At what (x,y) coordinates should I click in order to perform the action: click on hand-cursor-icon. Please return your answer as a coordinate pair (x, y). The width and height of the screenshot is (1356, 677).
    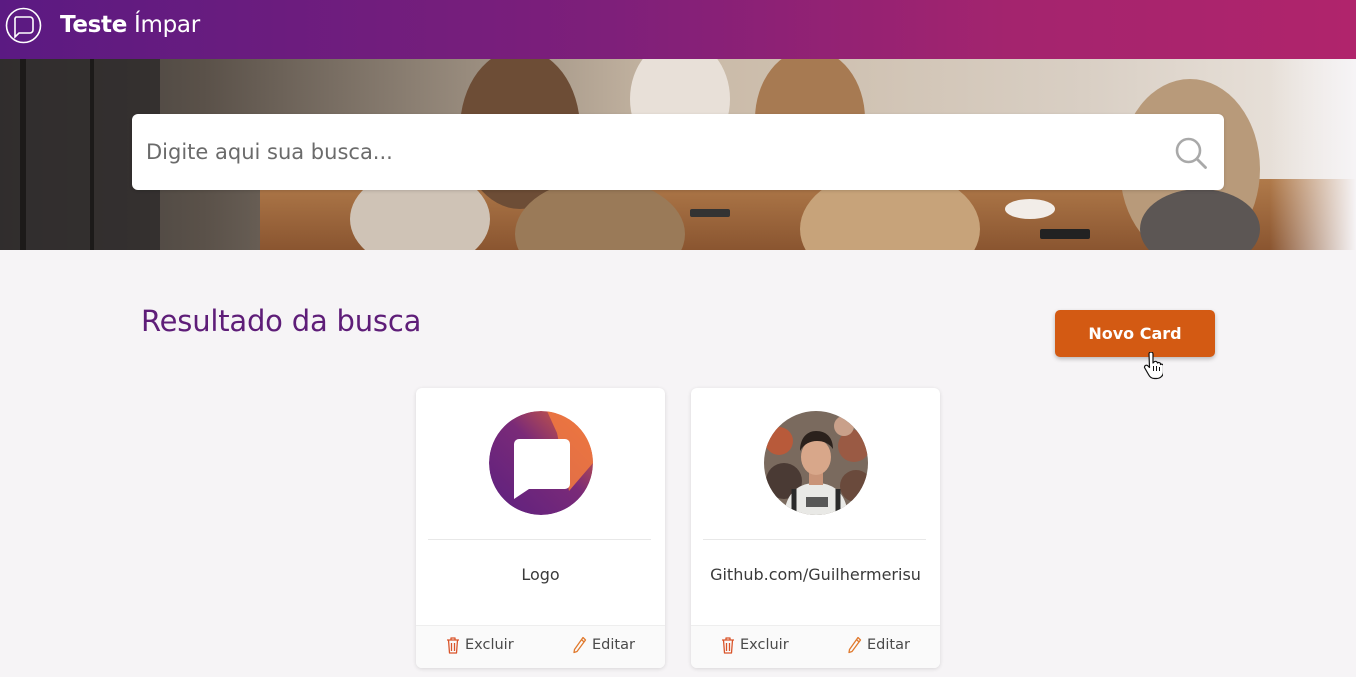
    Looking at the image, I should click on (1153, 366).